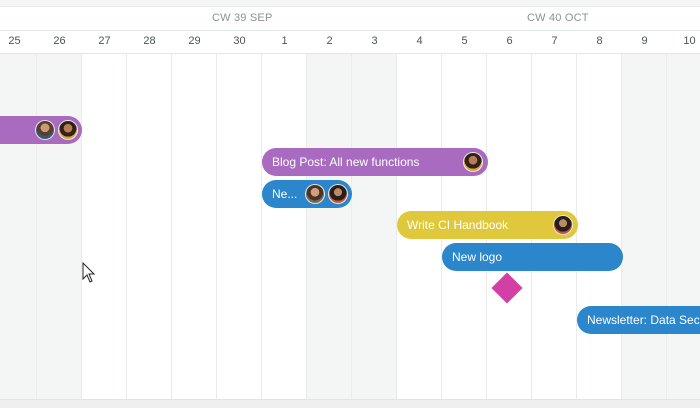  I want to click on day-header-cell: 5, so click(464, 41).